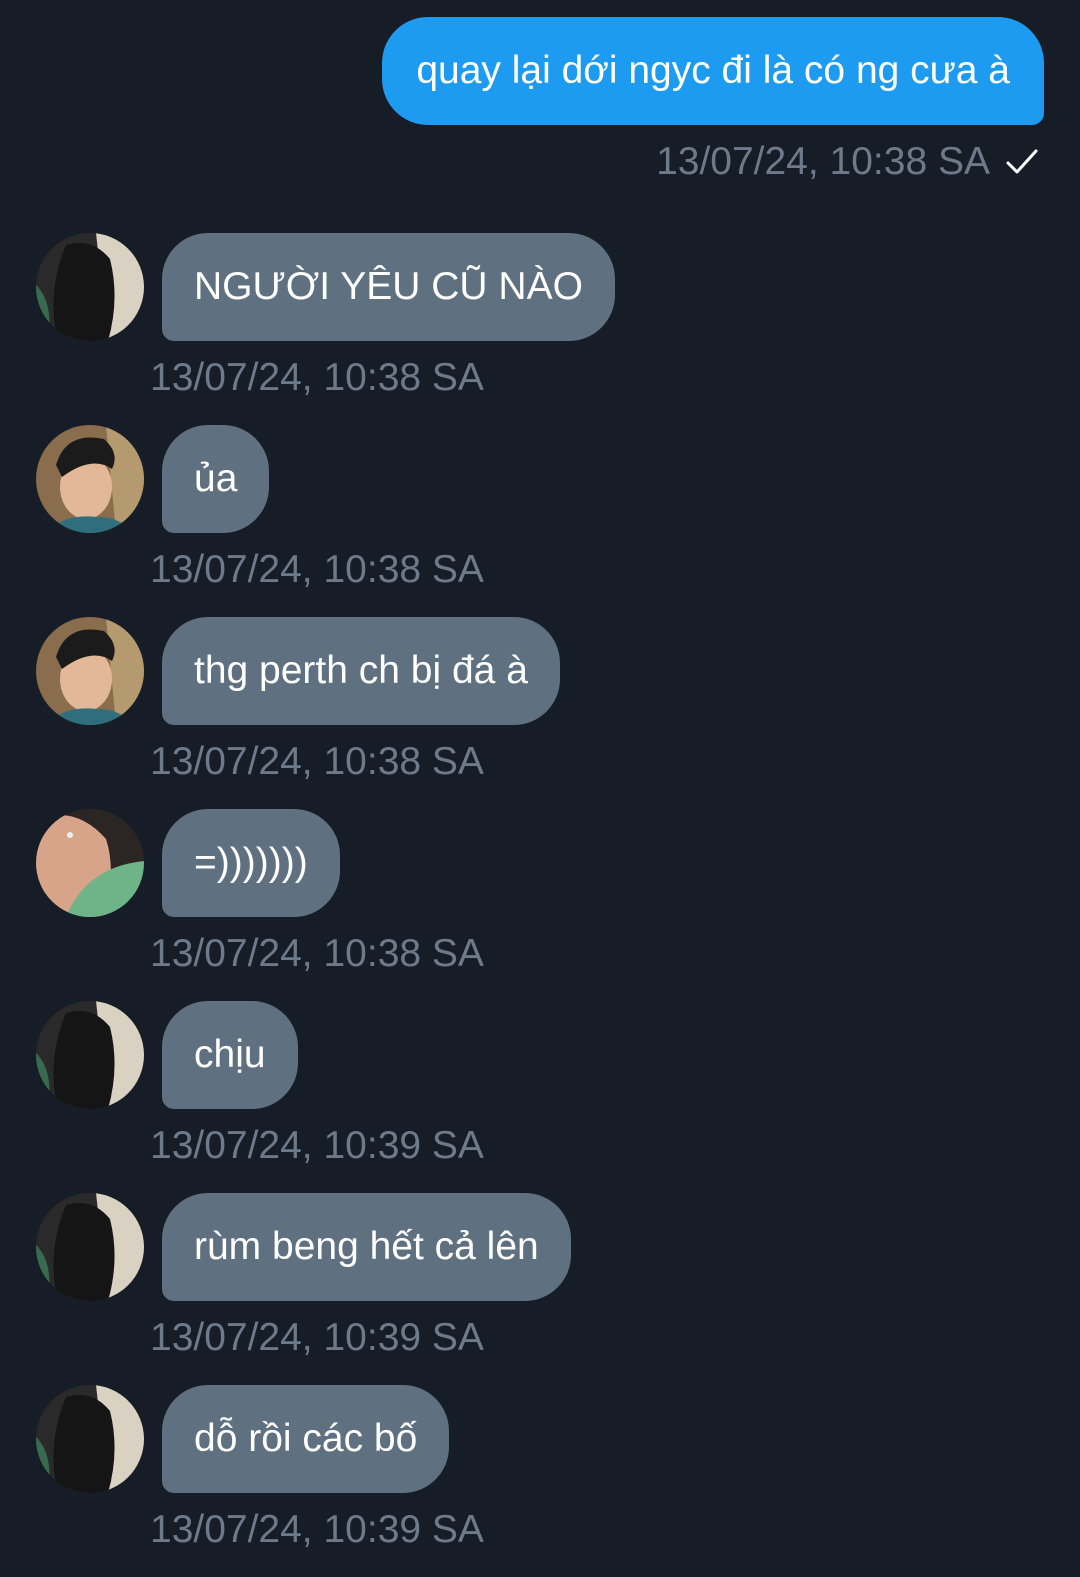 This screenshot has width=1080, height=1577. What do you see at coordinates (713, 71) in the screenshot?
I see `sent-message-bubble: quay lại dới ngyc đi là có ng cưa à` at bounding box center [713, 71].